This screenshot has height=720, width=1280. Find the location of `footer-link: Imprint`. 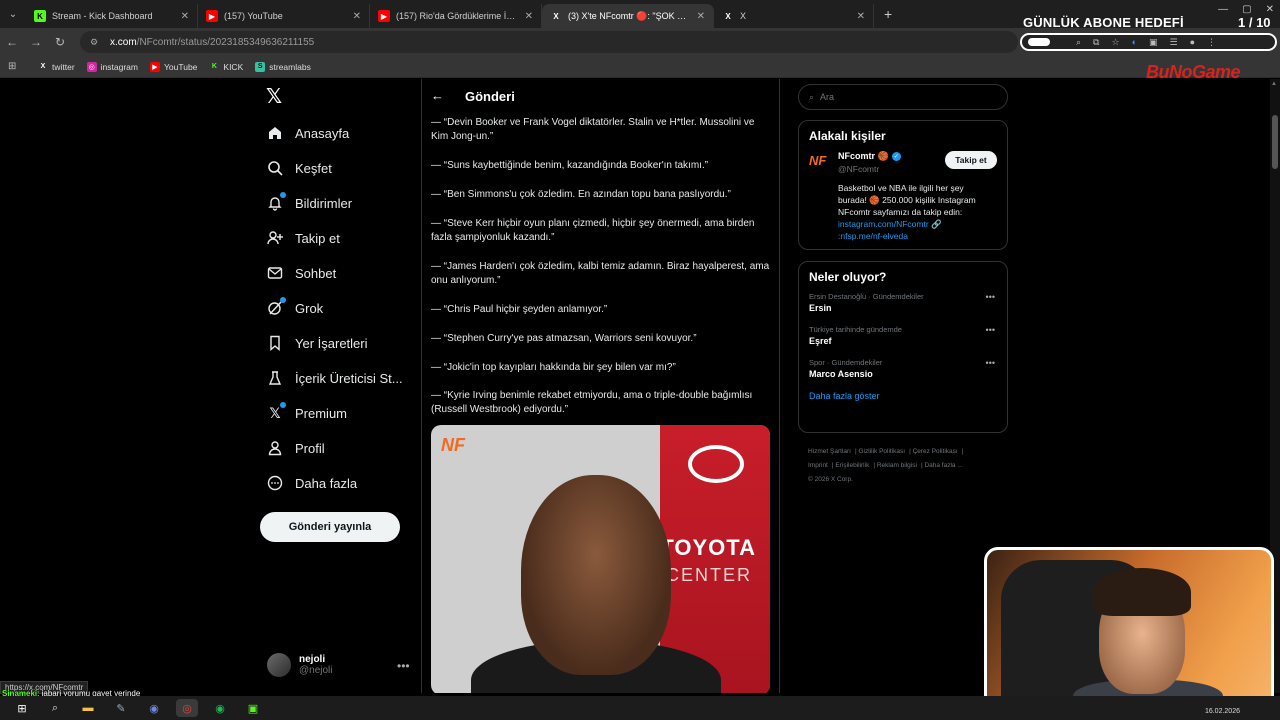

footer-link: Imprint is located at coordinates (818, 465).